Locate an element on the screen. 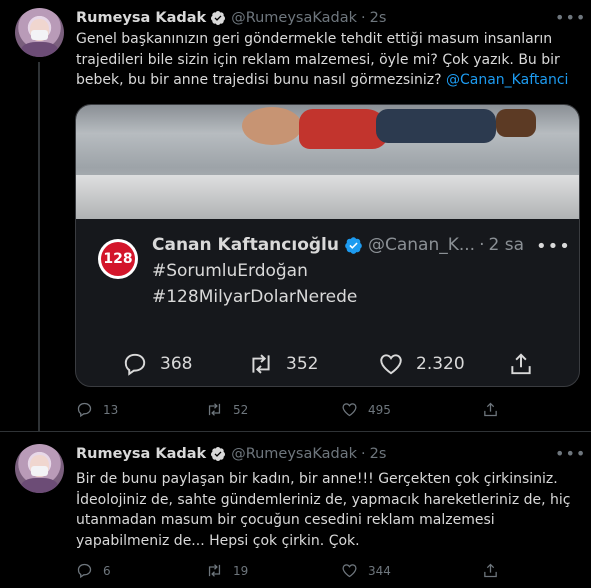 Image resolution: width=591 pixels, height=588 pixels. reply-button: 6 is located at coordinates (93, 570).